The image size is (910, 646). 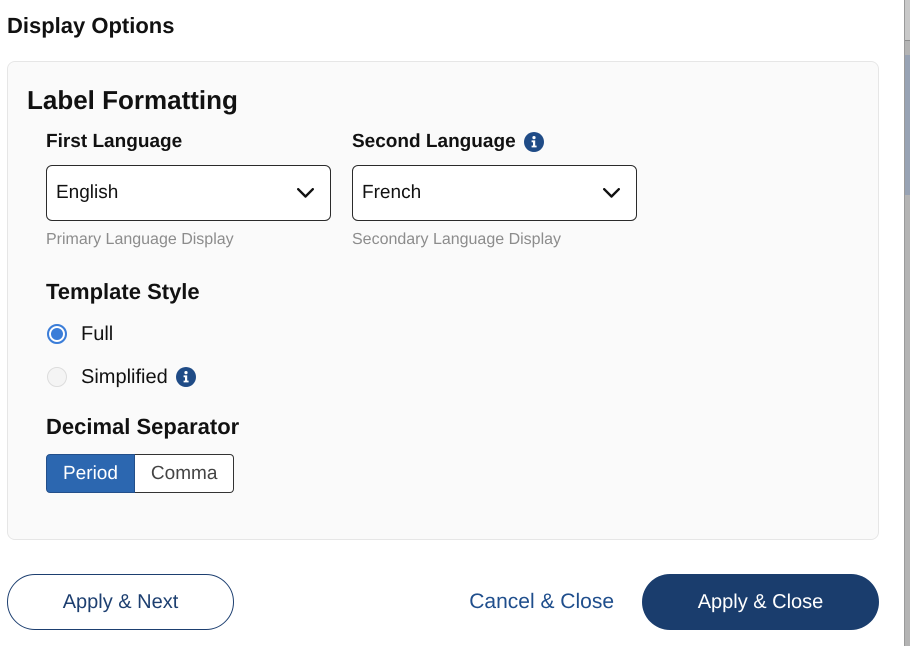 What do you see at coordinates (124, 377) in the screenshot?
I see `radio-label: Simplified` at bounding box center [124, 377].